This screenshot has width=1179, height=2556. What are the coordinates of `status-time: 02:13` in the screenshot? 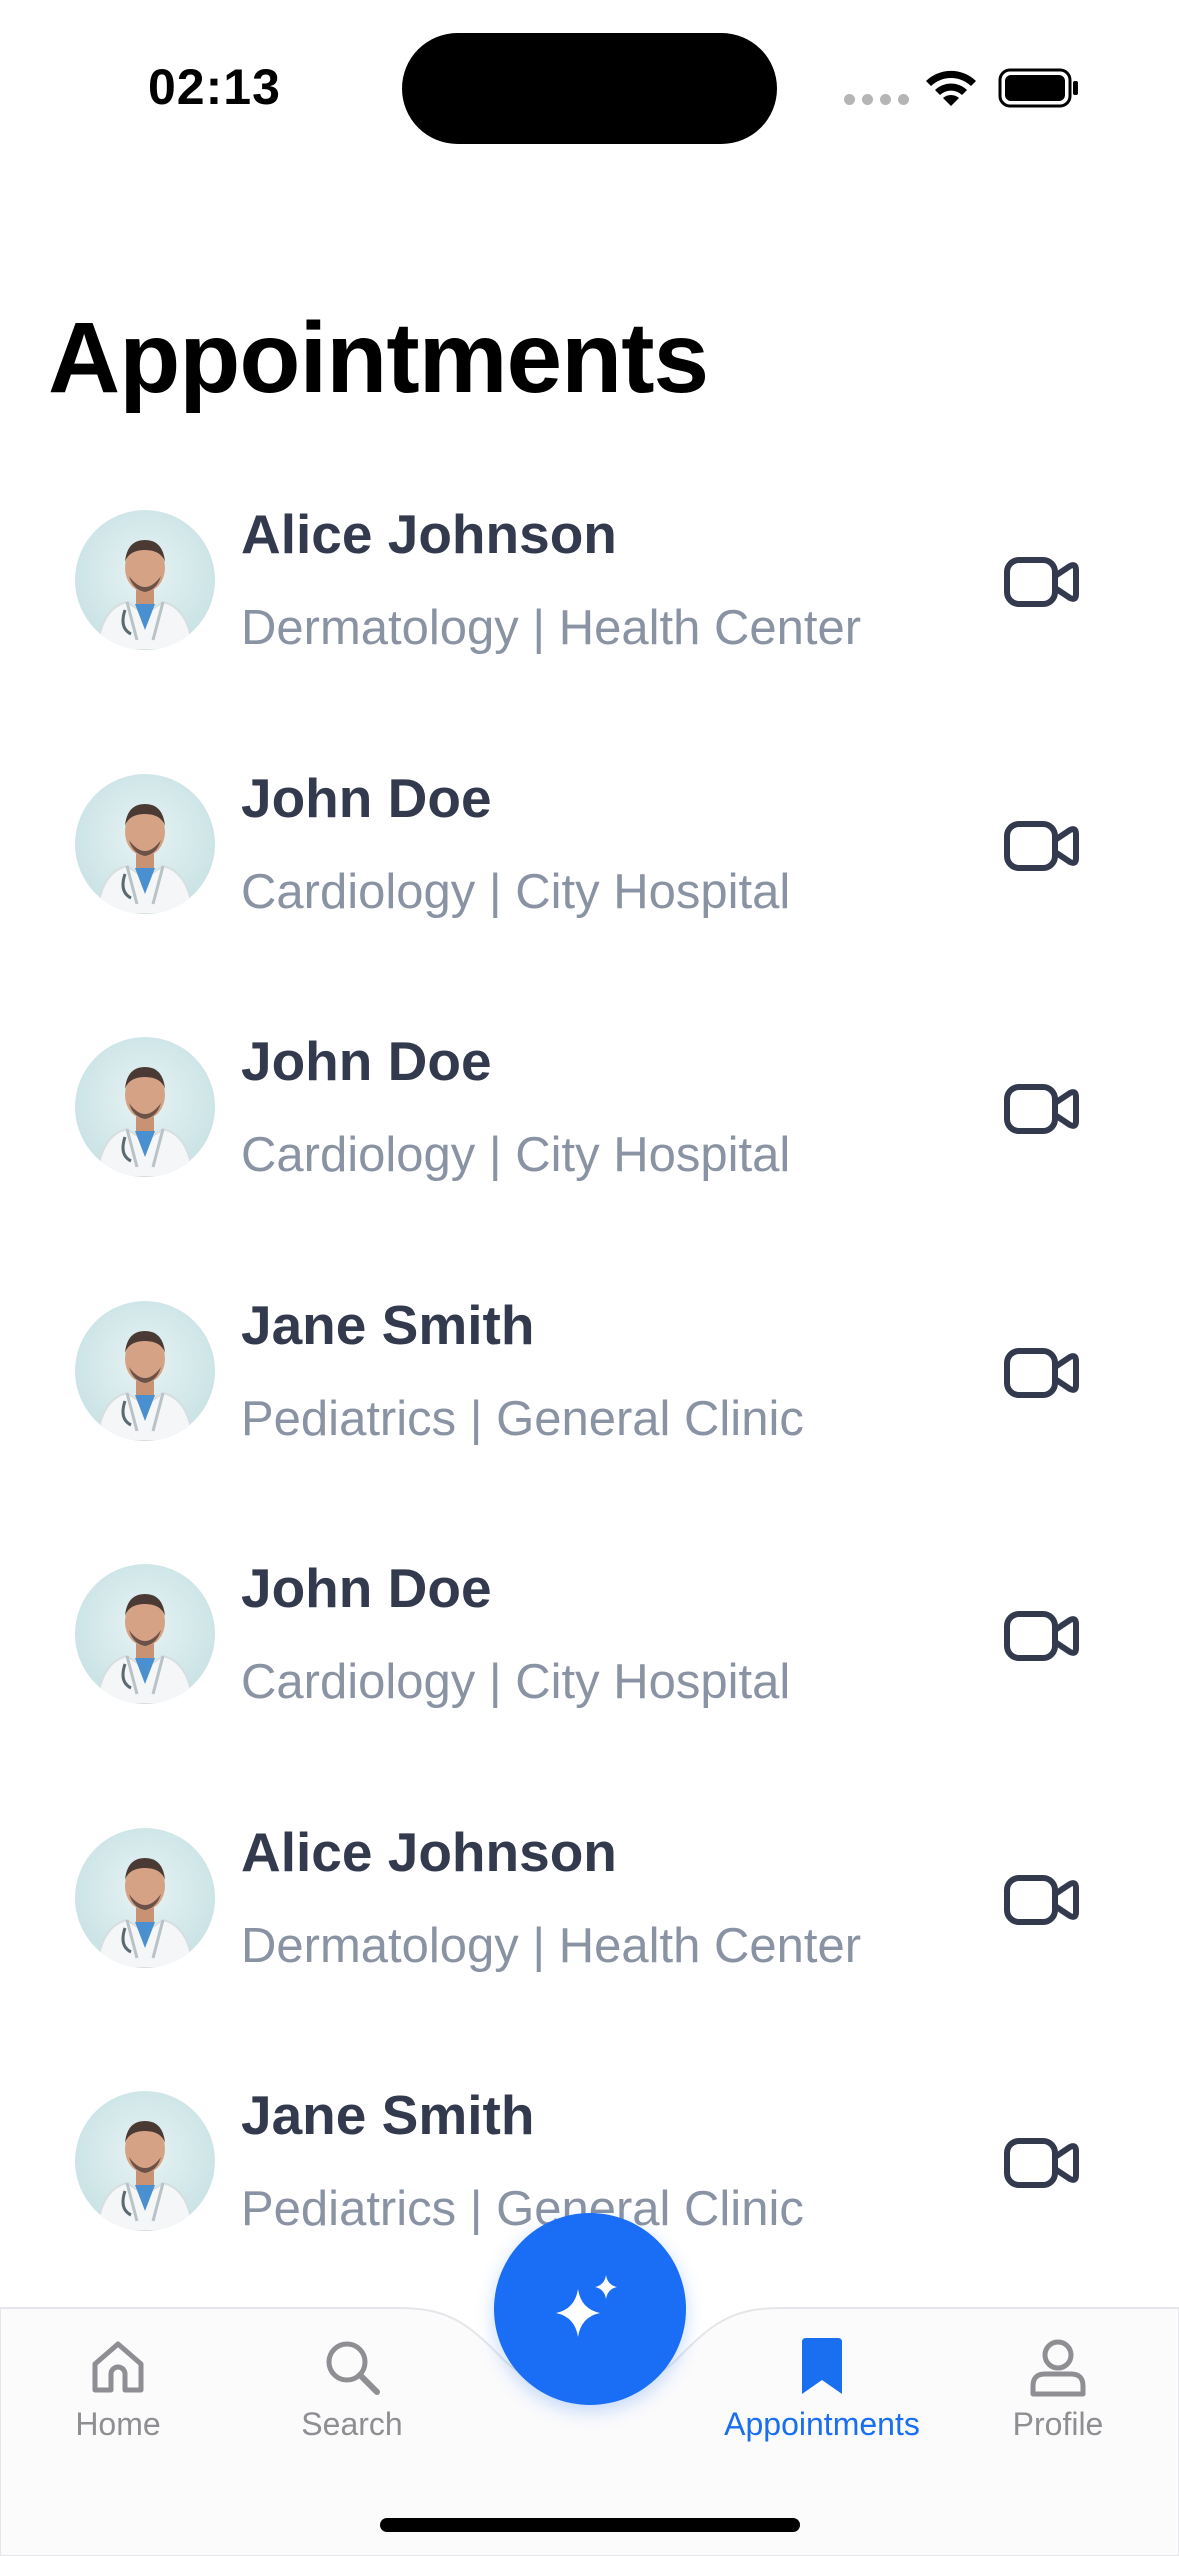 It's located at (214, 87).